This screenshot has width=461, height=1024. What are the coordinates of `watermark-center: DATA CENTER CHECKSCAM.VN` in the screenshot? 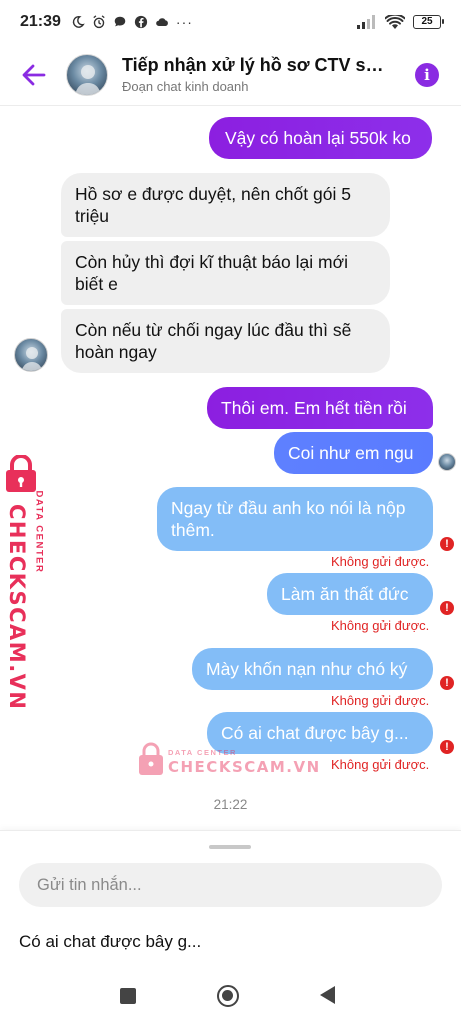 It's located at (228, 760).